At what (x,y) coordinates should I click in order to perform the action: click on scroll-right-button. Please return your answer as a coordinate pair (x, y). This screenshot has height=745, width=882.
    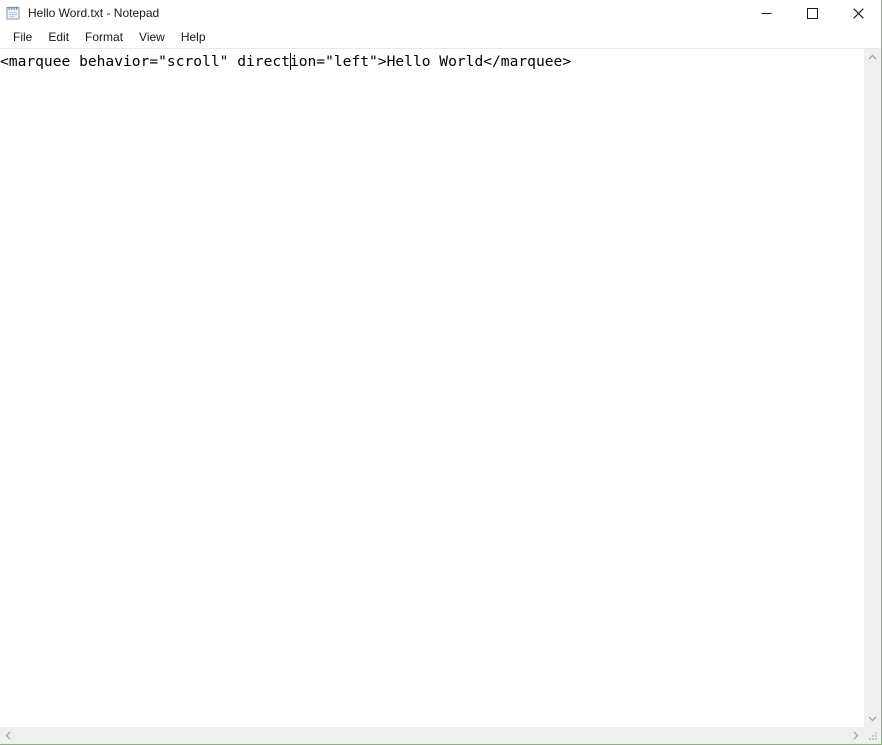
    Looking at the image, I should click on (855, 735).